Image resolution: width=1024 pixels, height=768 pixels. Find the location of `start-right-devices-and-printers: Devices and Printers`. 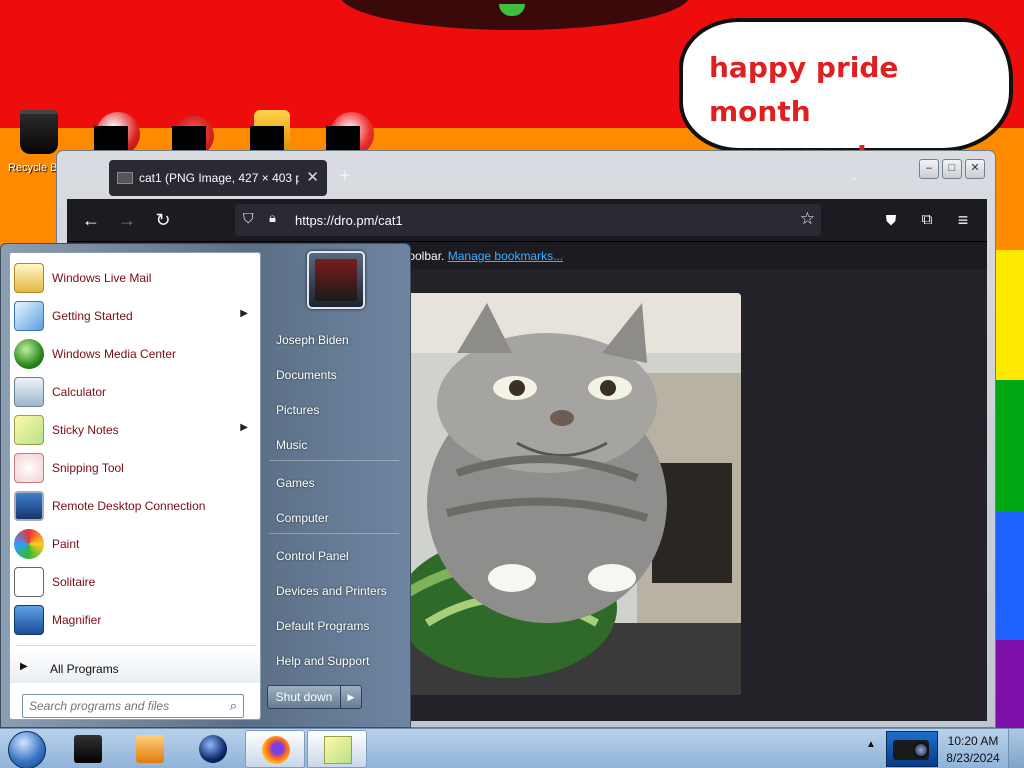

start-right-devices-and-printers: Devices and Printers is located at coordinates (334, 591).